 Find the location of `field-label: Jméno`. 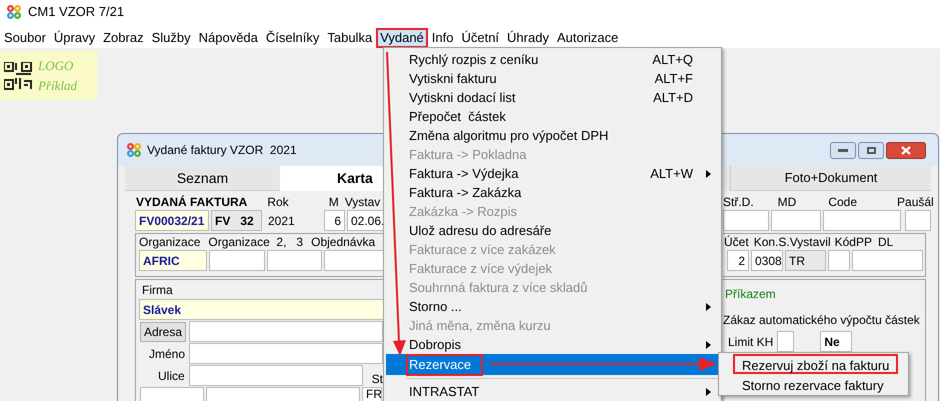

field-label: Jméno is located at coordinates (166, 353).